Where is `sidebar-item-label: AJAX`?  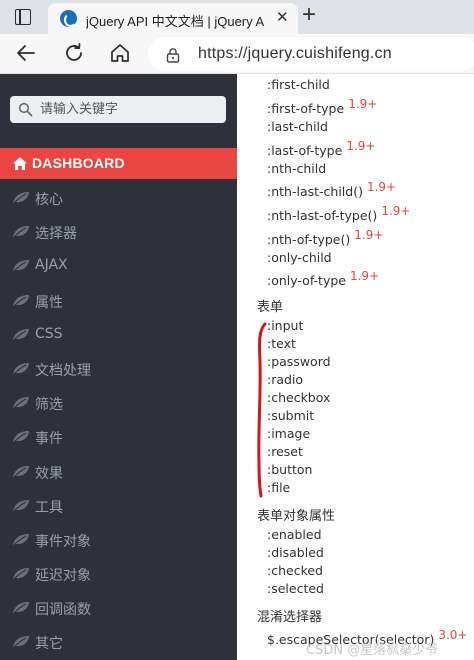 sidebar-item-label: AJAX is located at coordinates (51, 265).